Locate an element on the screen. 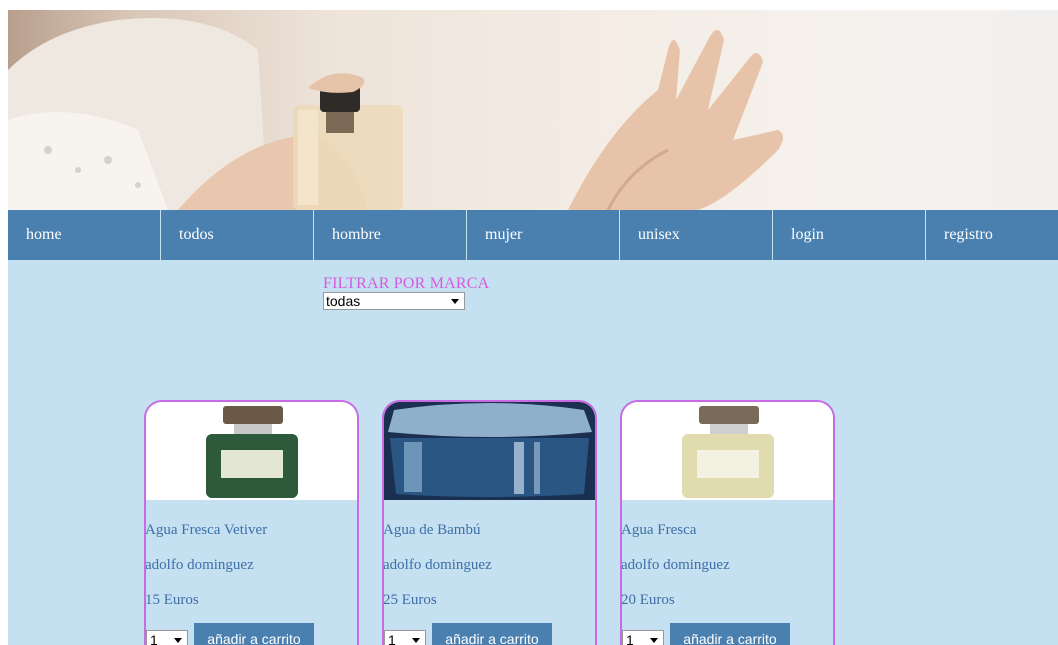  brand-filter: FILTRAR POR MARCA todas is located at coordinates (406, 292).